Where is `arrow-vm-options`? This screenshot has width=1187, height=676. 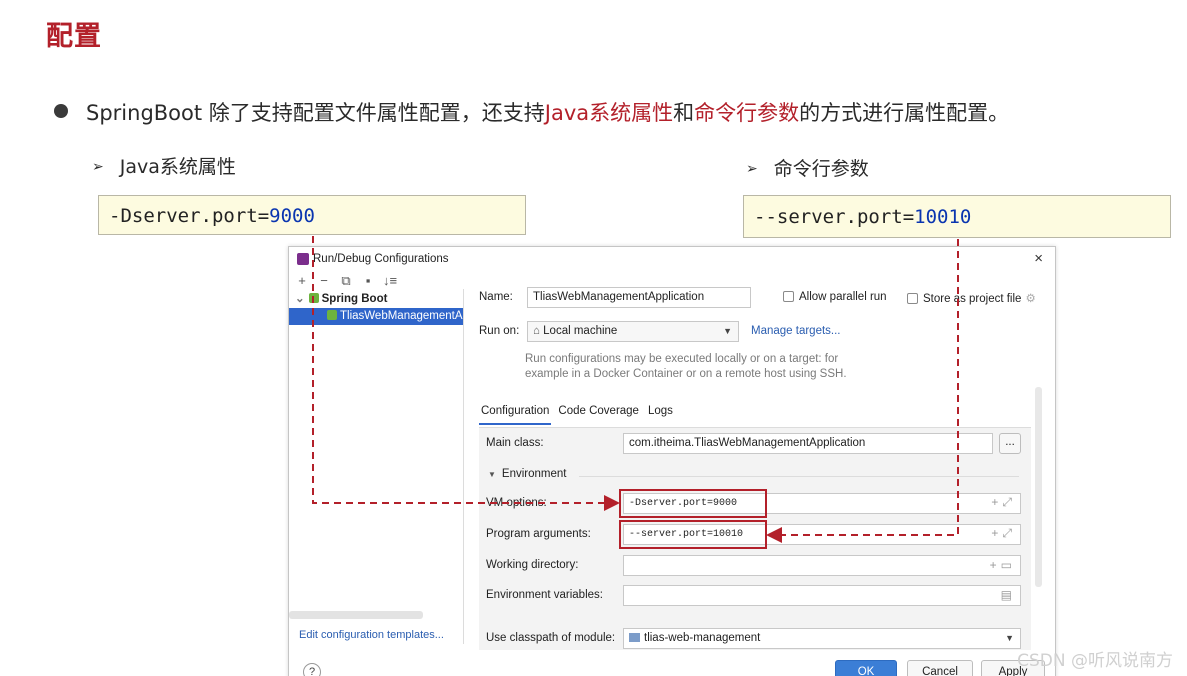
arrow-vm-options is located at coordinates (466, 373).